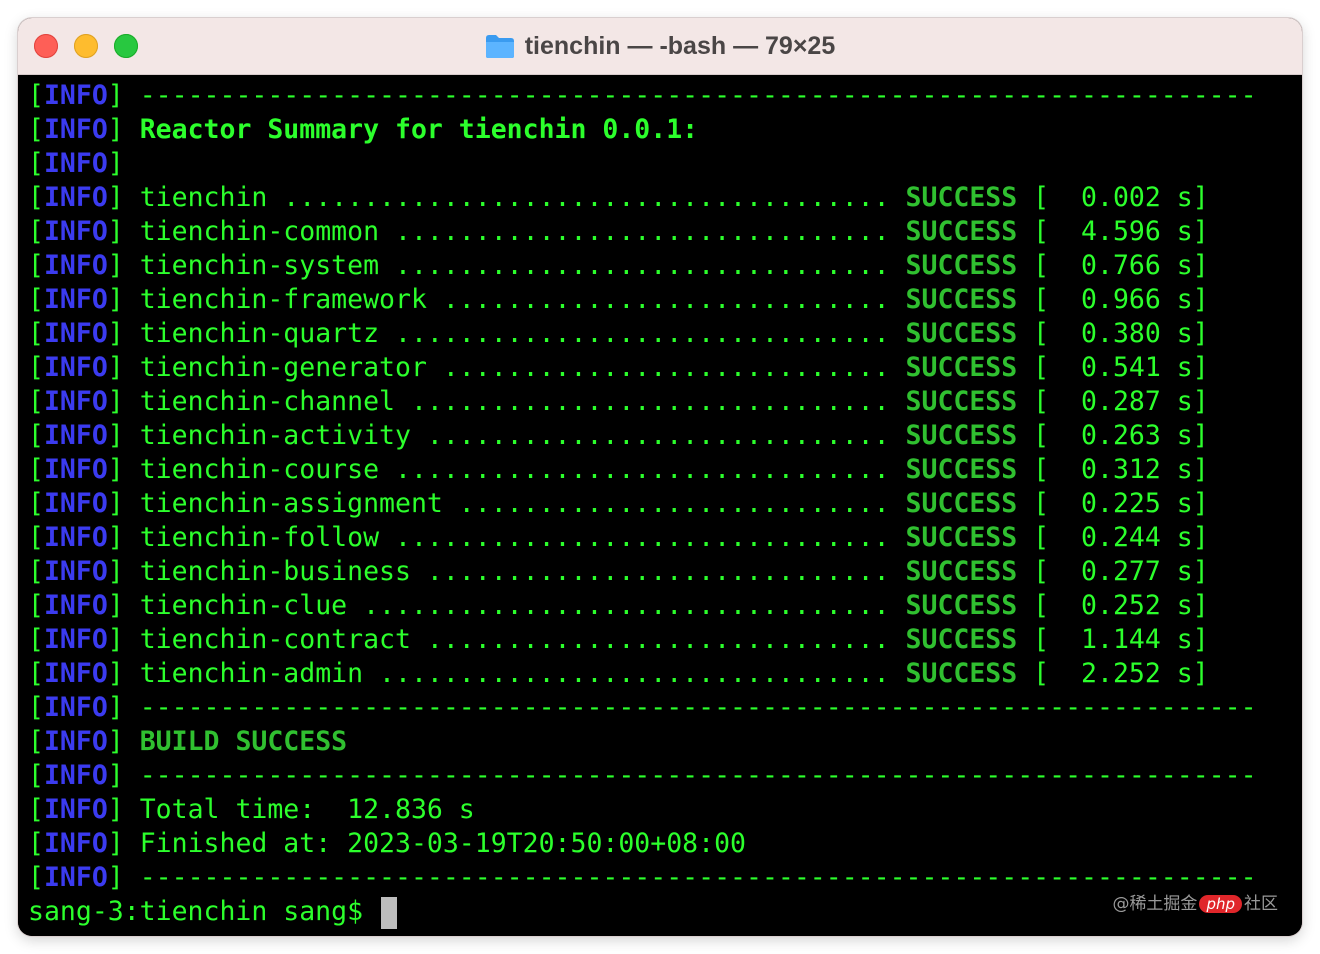 The image size is (1320, 954). What do you see at coordinates (212, 912) in the screenshot?
I see `prompt-line: sang-3:tienchin sang$` at bounding box center [212, 912].